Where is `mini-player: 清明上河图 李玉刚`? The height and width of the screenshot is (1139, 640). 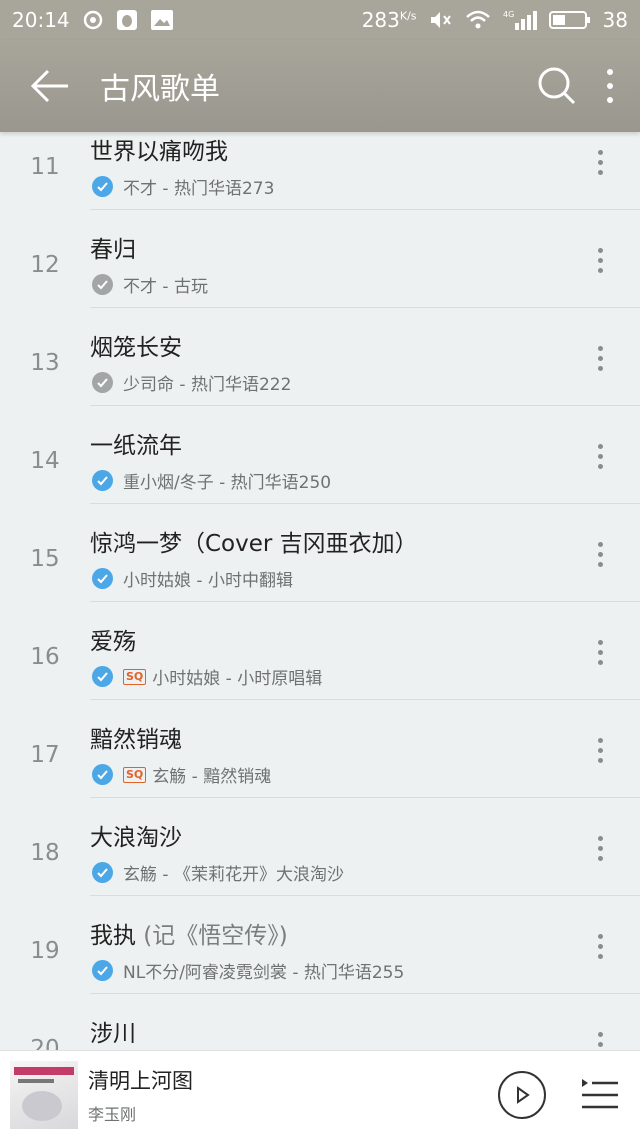 mini-player: 清明上河图 李玉刚 is located at coordinates (320, 1094).